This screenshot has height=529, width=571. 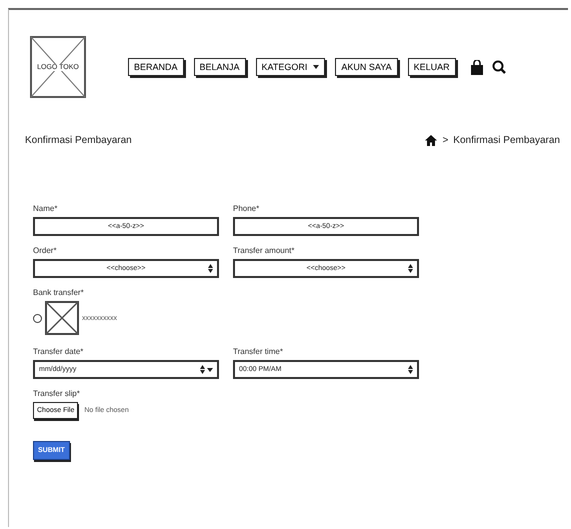 I want to click on field-label: Transfer slip*, so click(x=57, y=393).